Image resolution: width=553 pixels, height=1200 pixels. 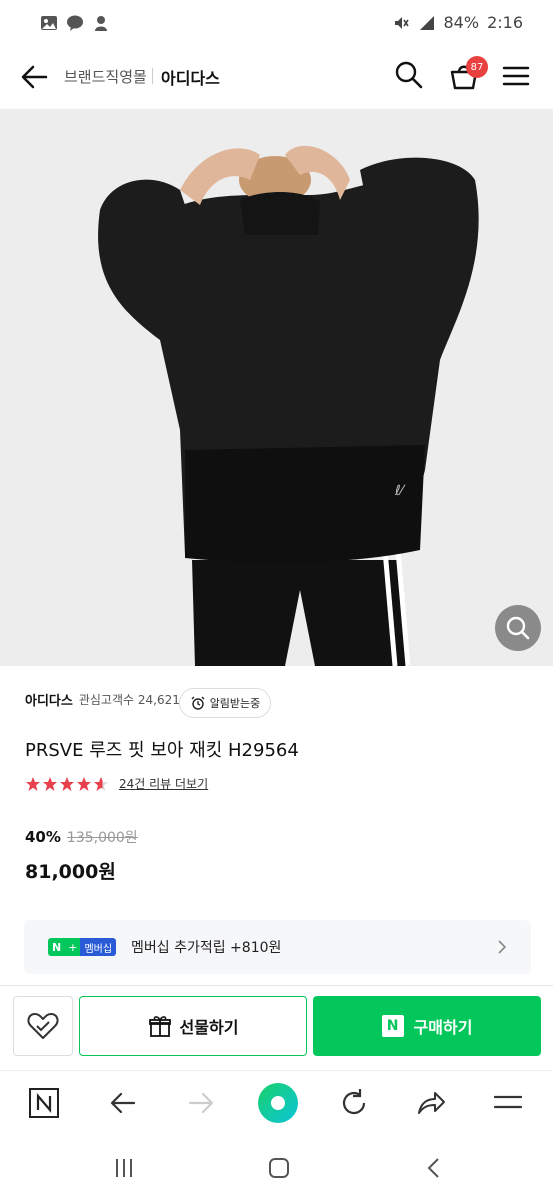 I want to click on membership-text: 멤버십 추가적립 +810원, so click(x=206, y=948).